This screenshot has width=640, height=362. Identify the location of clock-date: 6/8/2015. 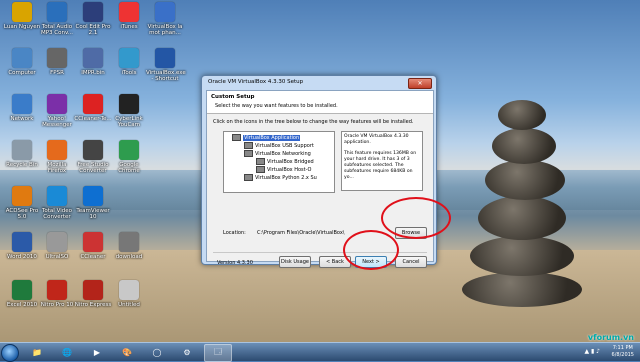
(622, 355).